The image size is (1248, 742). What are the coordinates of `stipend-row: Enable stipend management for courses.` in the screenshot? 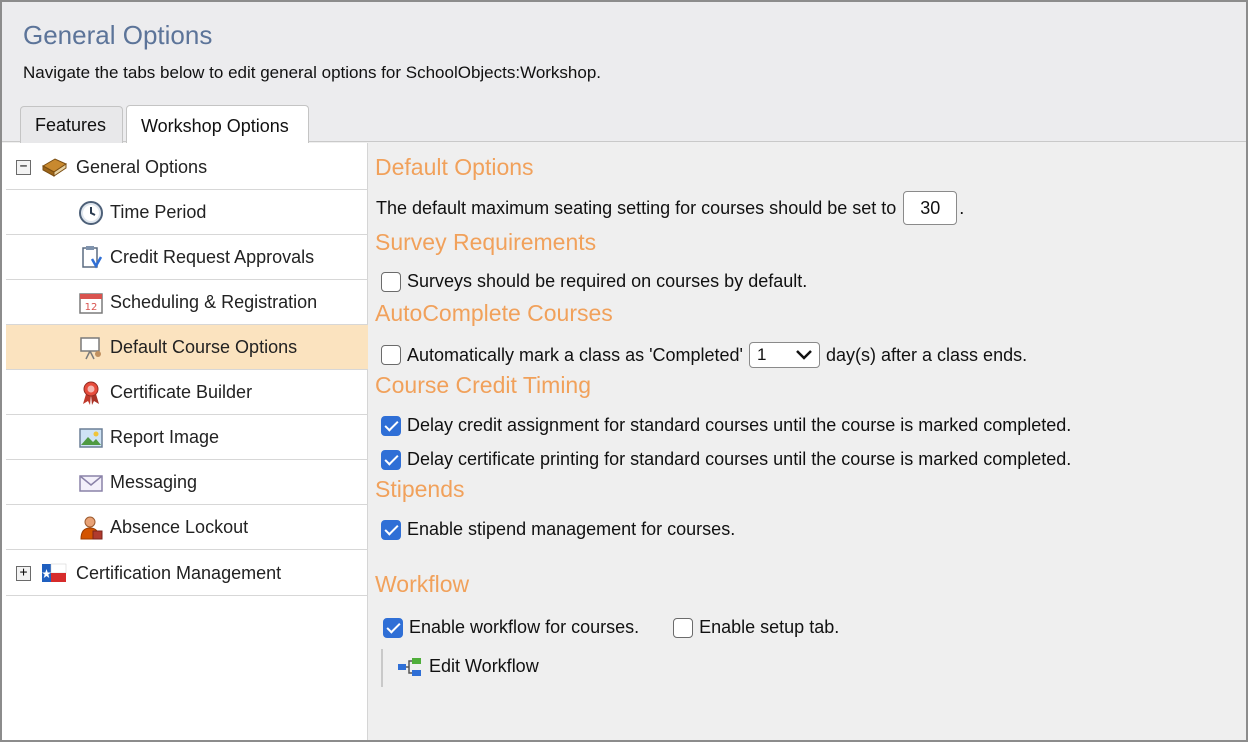 It's located at (558, 529).